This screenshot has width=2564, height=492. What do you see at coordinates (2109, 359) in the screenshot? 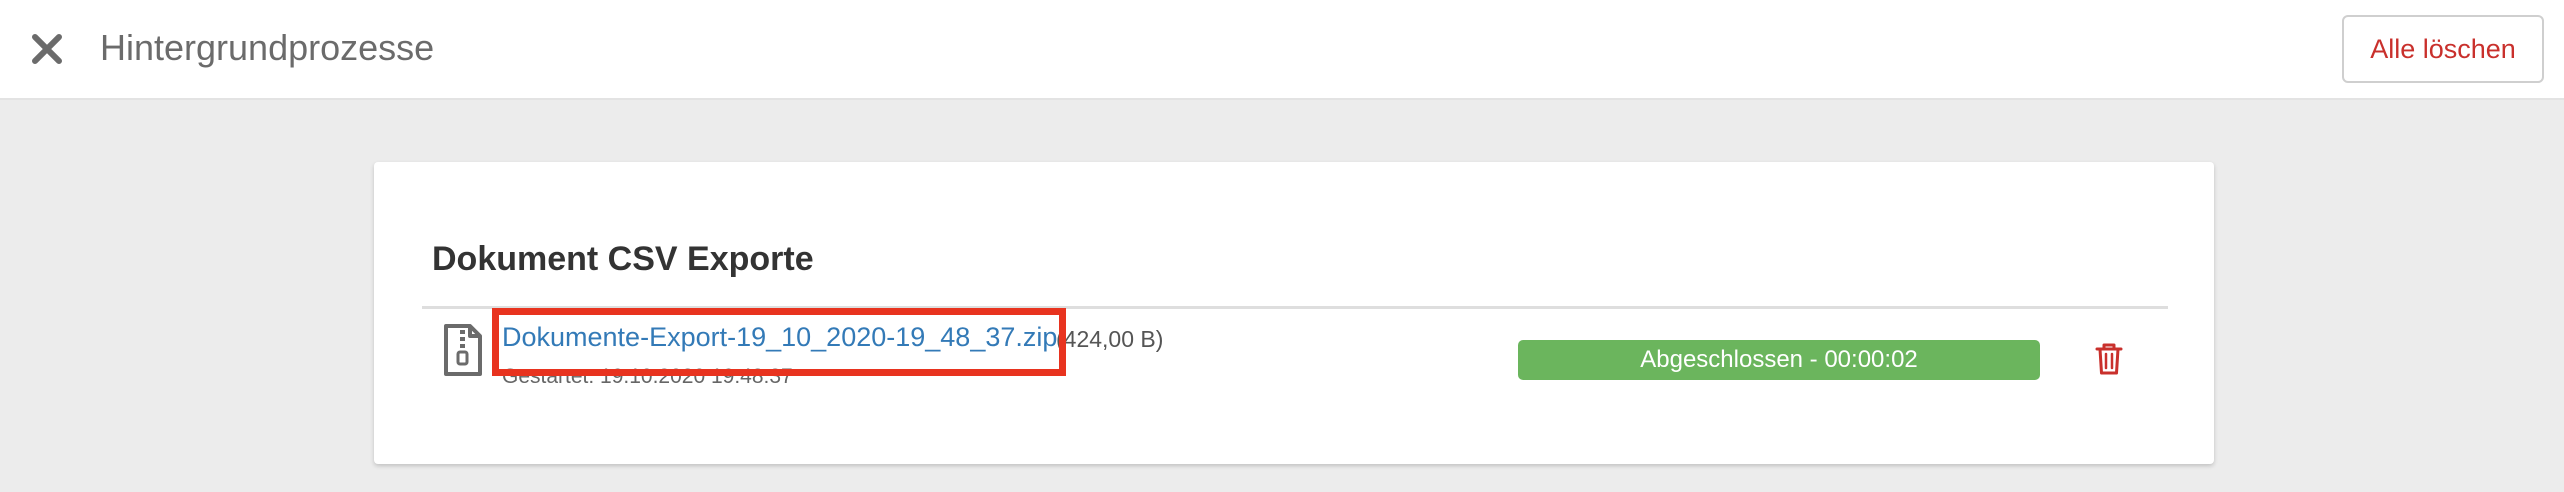
I see `trash-icon` at bounding box center [2109, 359].